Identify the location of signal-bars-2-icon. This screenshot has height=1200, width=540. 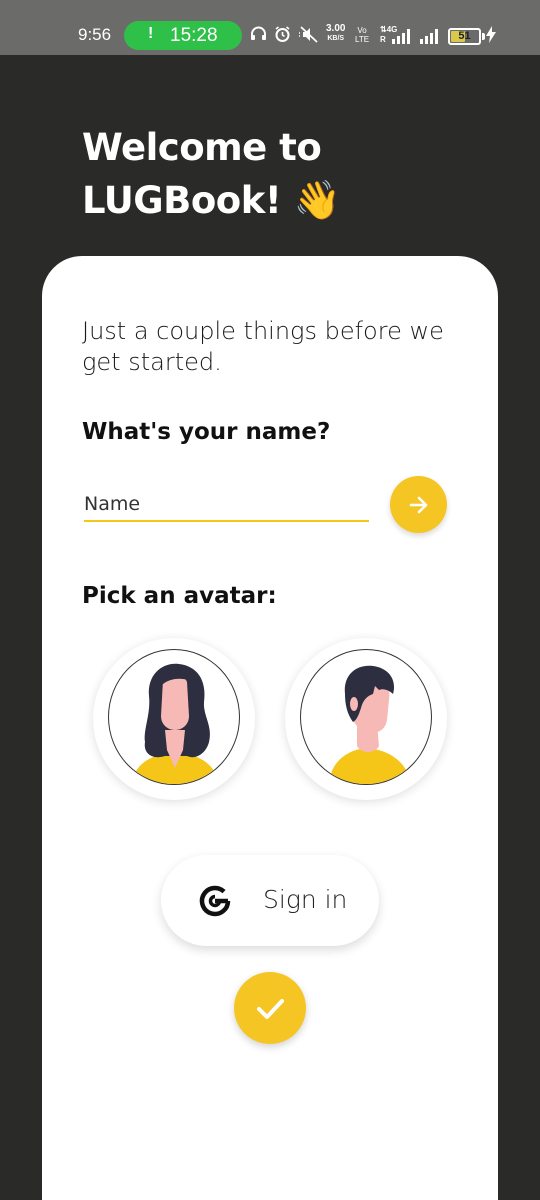
(429, 36).